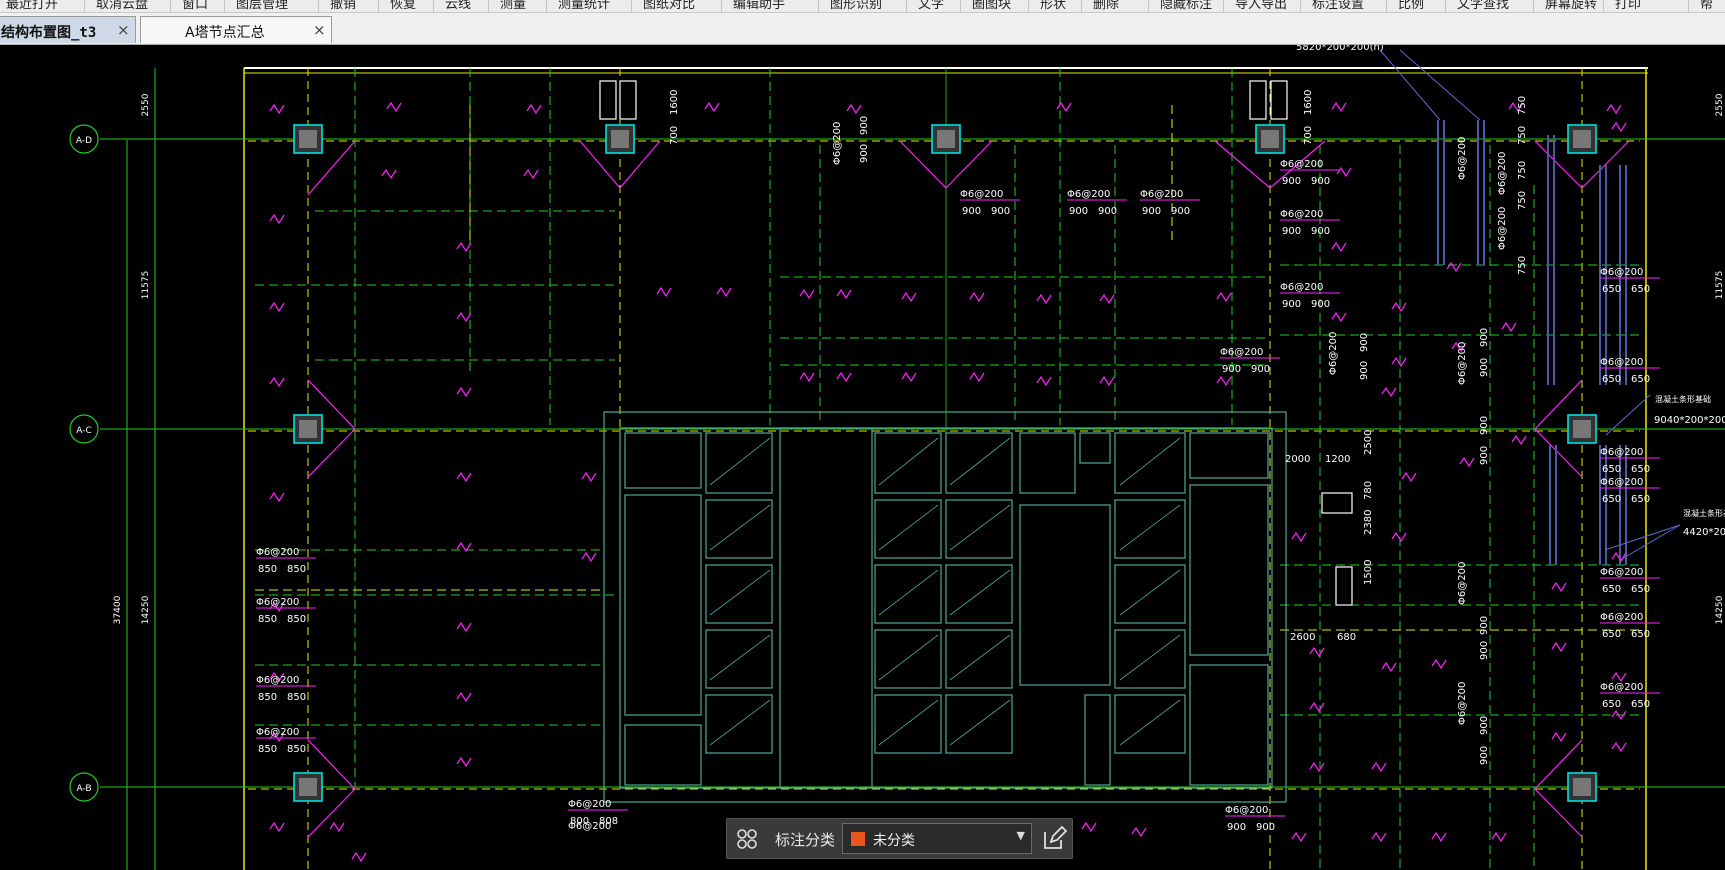 Image resolution: width=1725 pixels, height=870 pixels. I want to click on axis-label: A-C, so click(84, 431).